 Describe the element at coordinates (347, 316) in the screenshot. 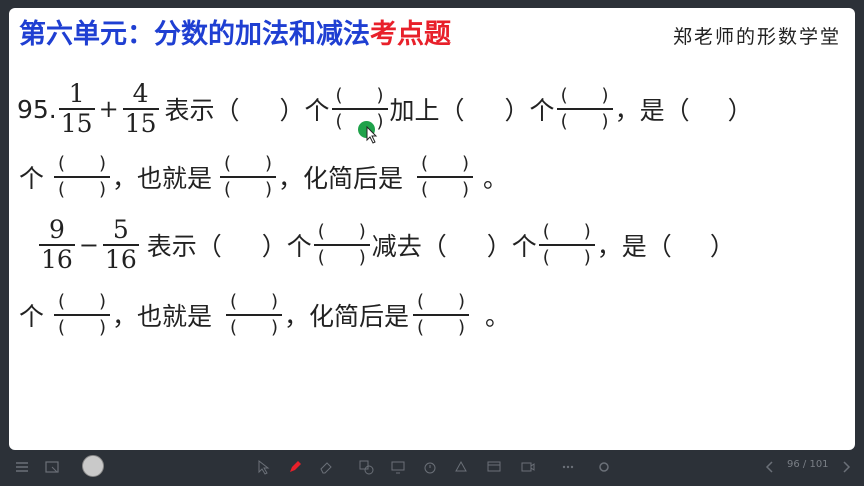

I see `text: ，化简后是` at that location.